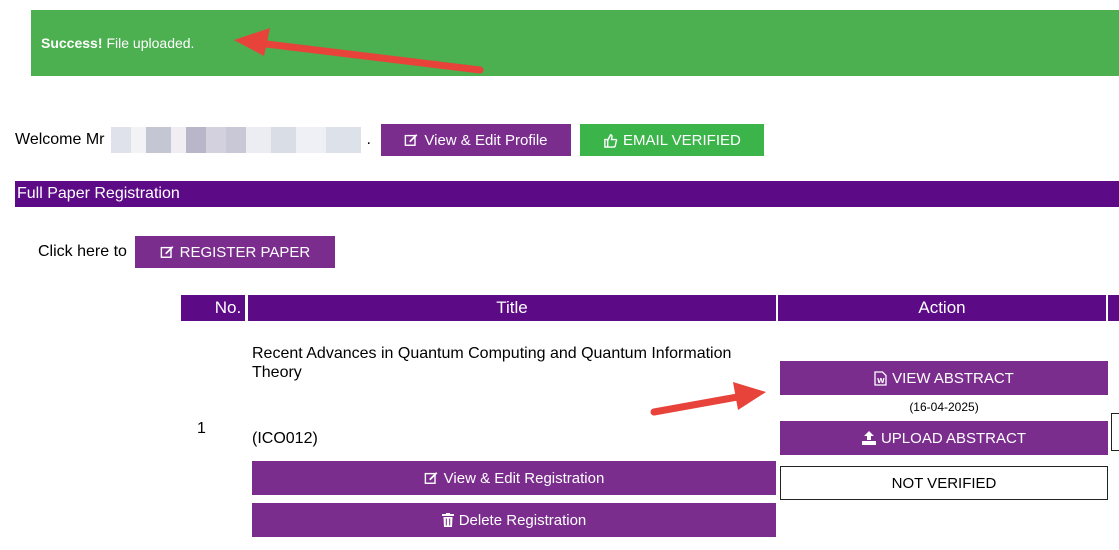  What do you see at coordinates (245, 252) in the screenshot?
I see `register-button-label: REGISTER PAPER` at bounding box center [245, 252].